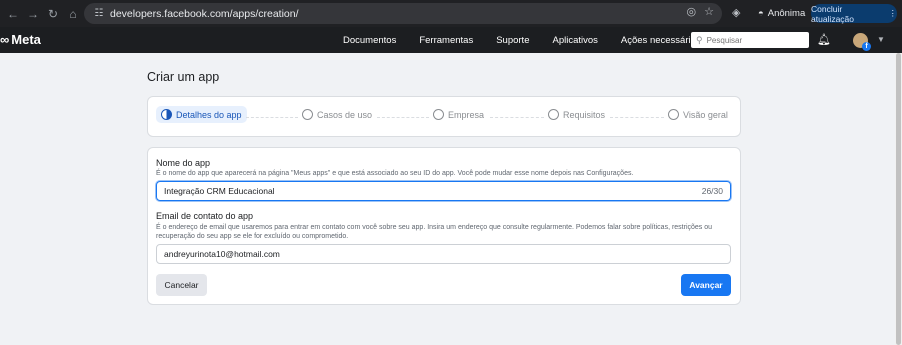 The width and height of the screenshot is (902, 345). I want to click on step-empresa: Empresa, so click(458, 114).